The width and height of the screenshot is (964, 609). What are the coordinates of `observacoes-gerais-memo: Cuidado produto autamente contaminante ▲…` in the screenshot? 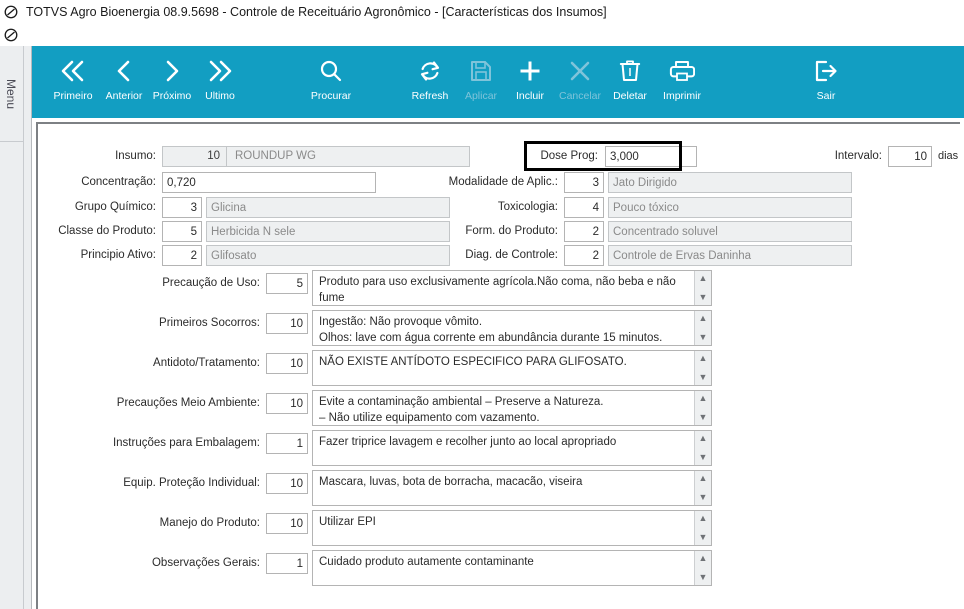 It's located at (512, 568).